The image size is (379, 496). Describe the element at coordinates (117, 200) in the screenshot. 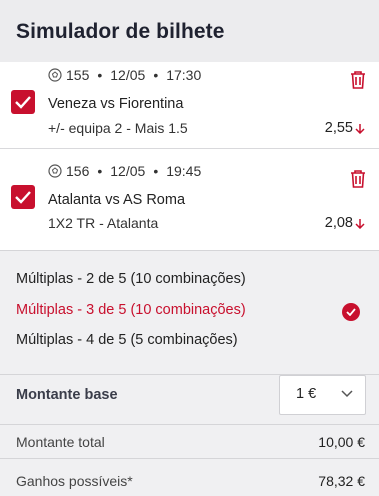

I see `match-name: Atalanta vs AS Roma` at that location.